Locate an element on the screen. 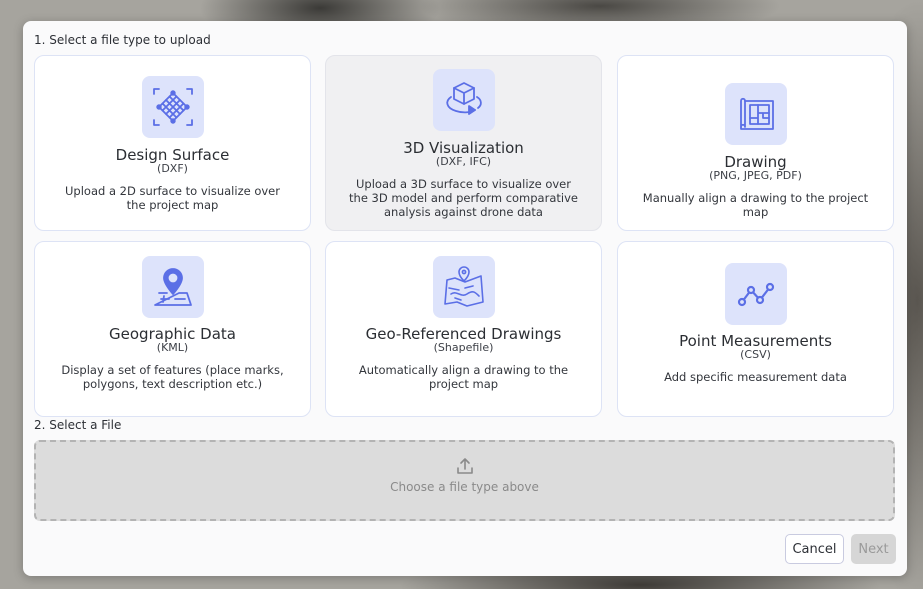  line-points-icon is located at coordinates (755, 294).